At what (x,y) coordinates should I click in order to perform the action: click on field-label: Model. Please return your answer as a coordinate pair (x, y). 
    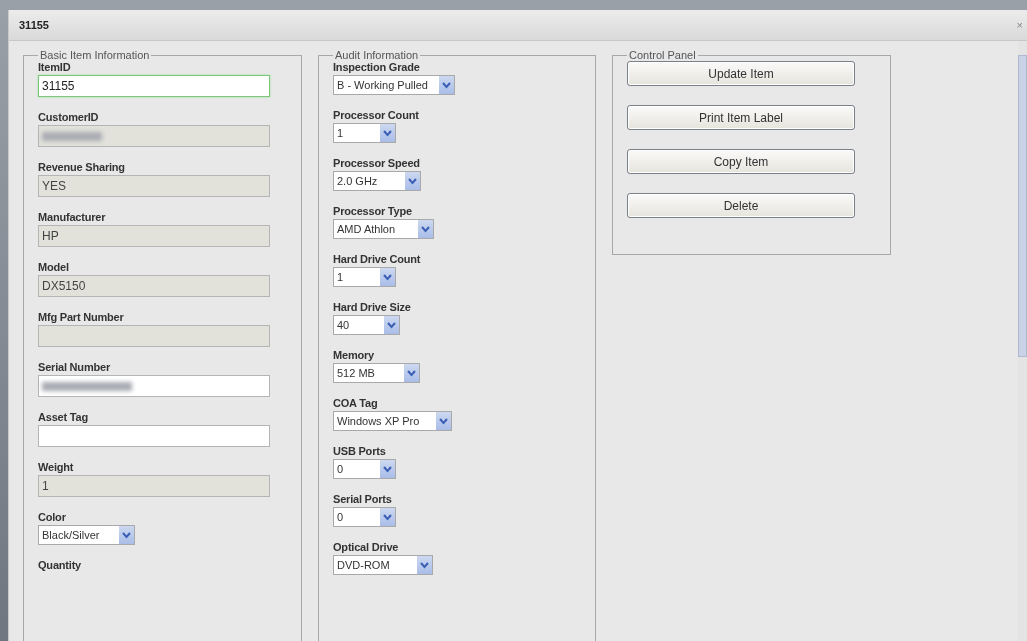
    Looking at the image, I should click on (54, 267).